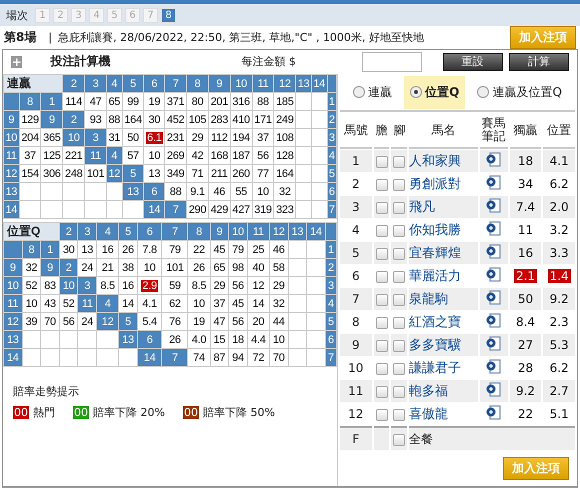 Image resolution: width=580 pixels, height=488 pixels. What do you see at coordinates (95, 83) in the screenshot?
I see `horse-number-cell: 3` at bounding box center [95, 83].